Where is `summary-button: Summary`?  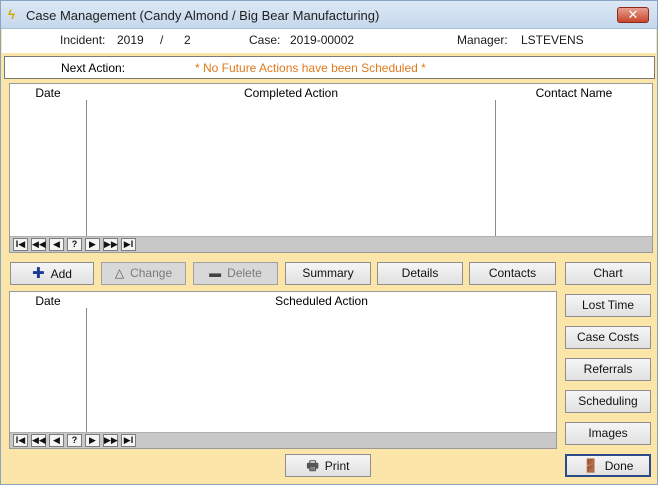
summary-button: Summary is located at coordinates (328, 273).